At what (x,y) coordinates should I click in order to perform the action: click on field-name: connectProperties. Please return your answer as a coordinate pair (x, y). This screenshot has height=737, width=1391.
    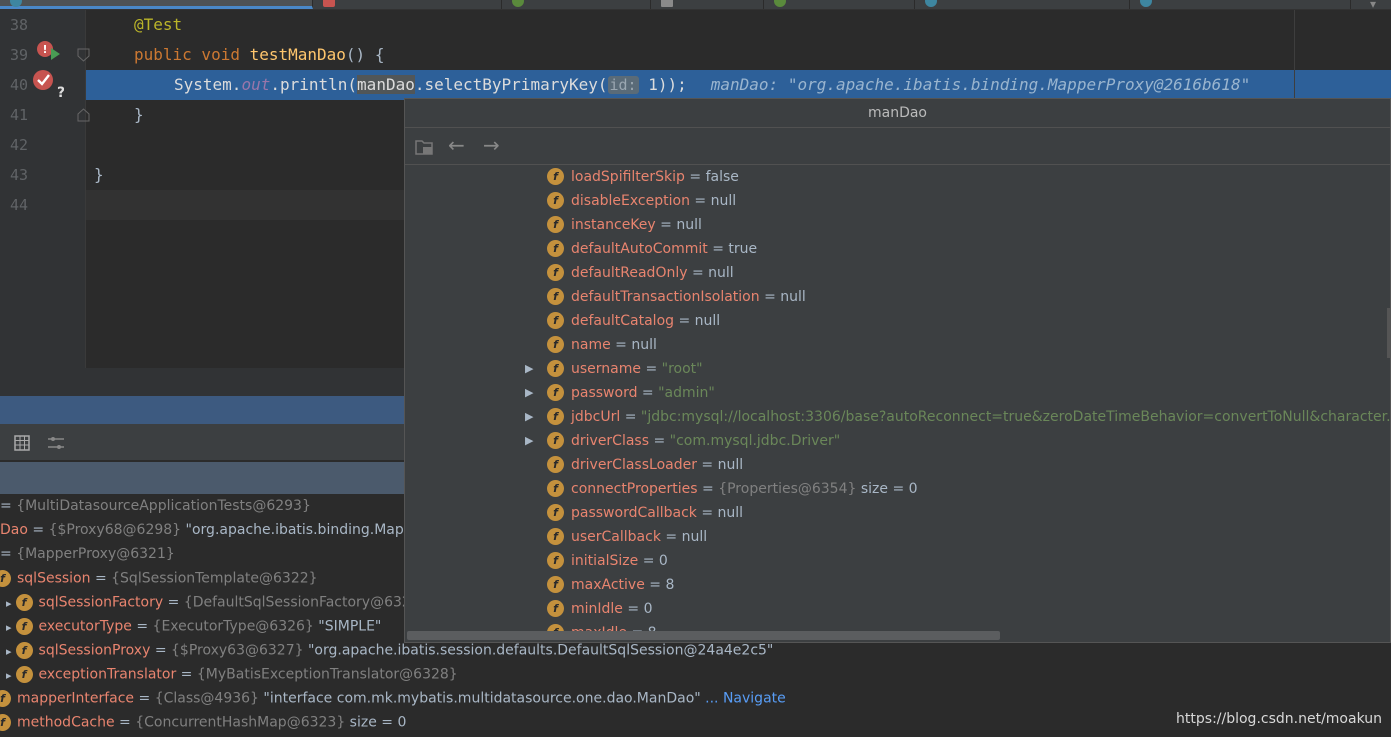
    Looking at the image, I should click on (634, 489).